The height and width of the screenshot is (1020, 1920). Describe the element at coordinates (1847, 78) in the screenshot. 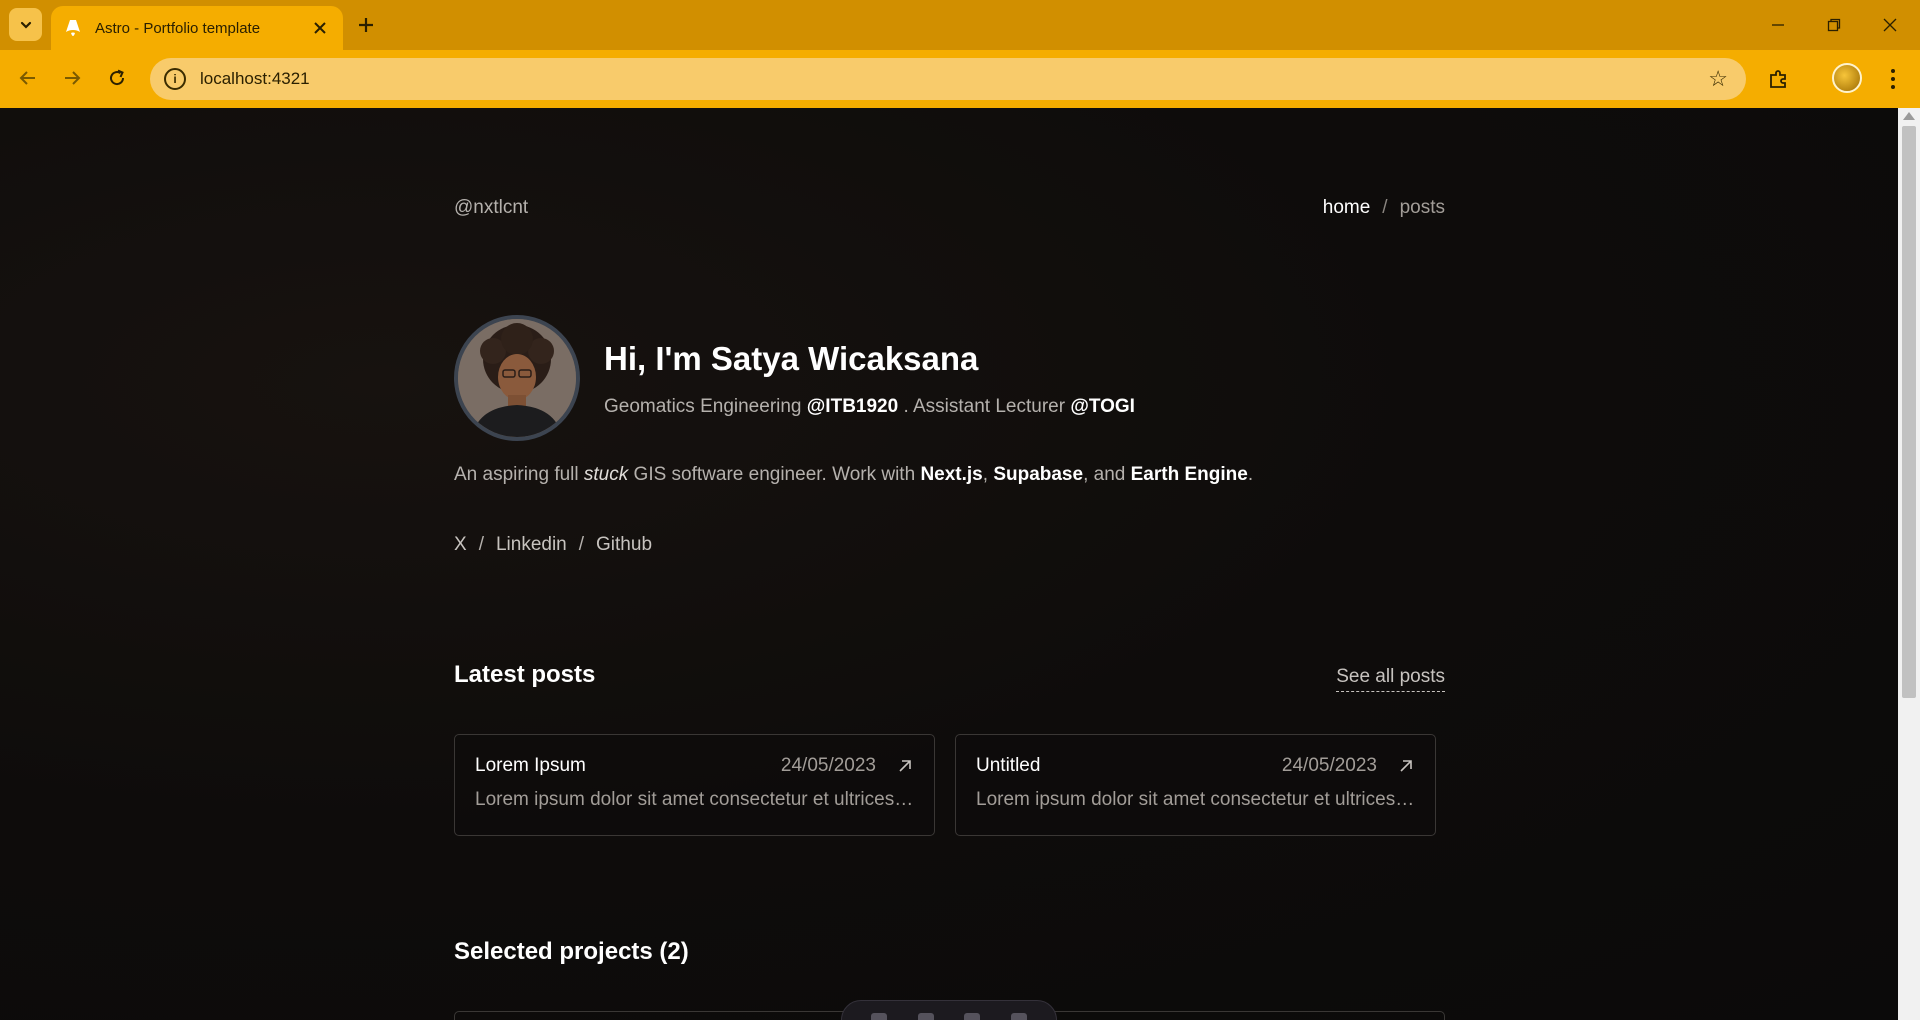

I see `profile-avatar` at that location.